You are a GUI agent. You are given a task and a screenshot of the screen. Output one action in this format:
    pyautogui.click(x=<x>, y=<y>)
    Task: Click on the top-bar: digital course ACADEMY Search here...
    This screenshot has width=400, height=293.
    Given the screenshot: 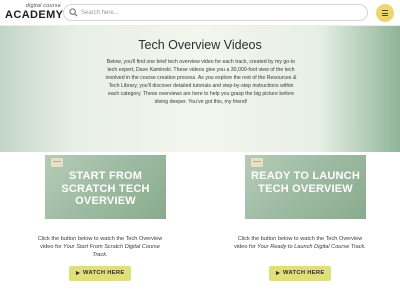 What is the action you would take?
    pyautogui.click(x=200, y=13)
    